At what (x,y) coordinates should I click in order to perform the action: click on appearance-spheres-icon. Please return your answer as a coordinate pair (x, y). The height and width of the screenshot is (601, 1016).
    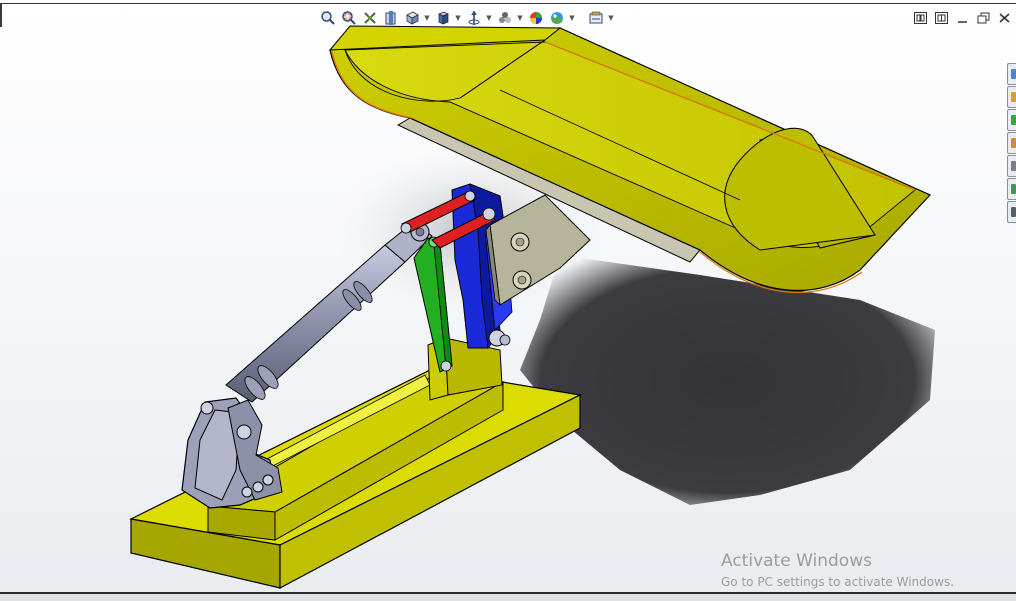
    Looking at the image, I should click on (504, 18).